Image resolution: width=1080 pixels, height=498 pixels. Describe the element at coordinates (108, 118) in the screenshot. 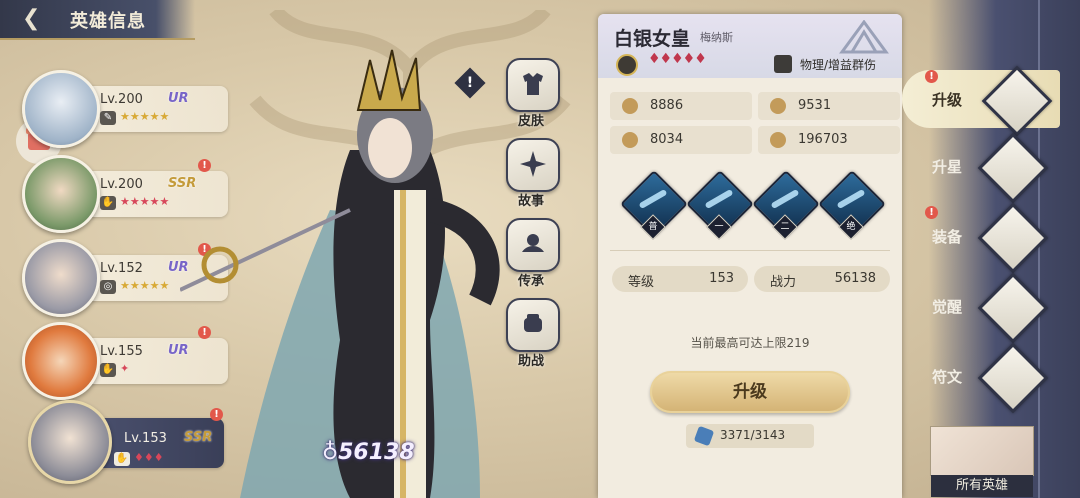

I see `class-icon: ✎` at that location.